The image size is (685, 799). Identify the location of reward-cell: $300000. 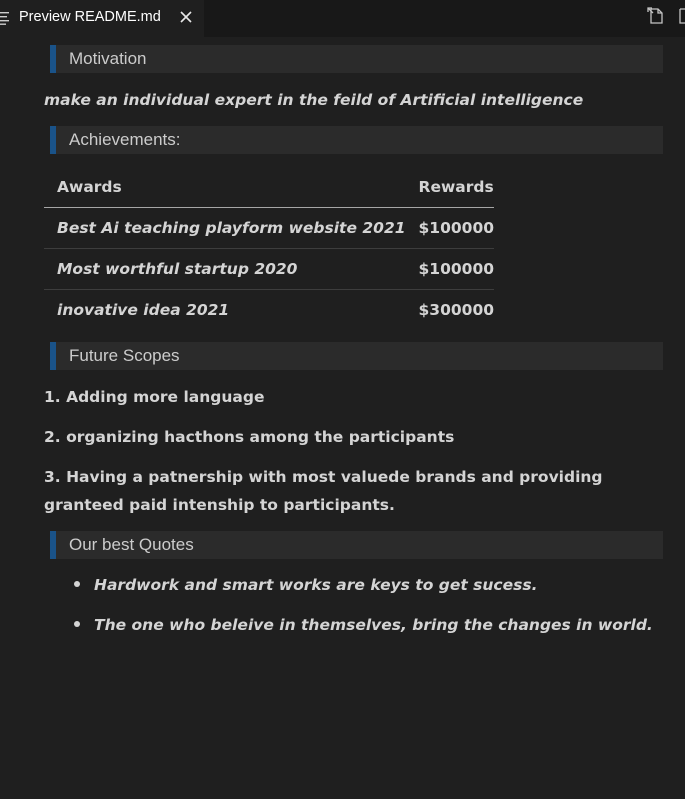
(456, 310).